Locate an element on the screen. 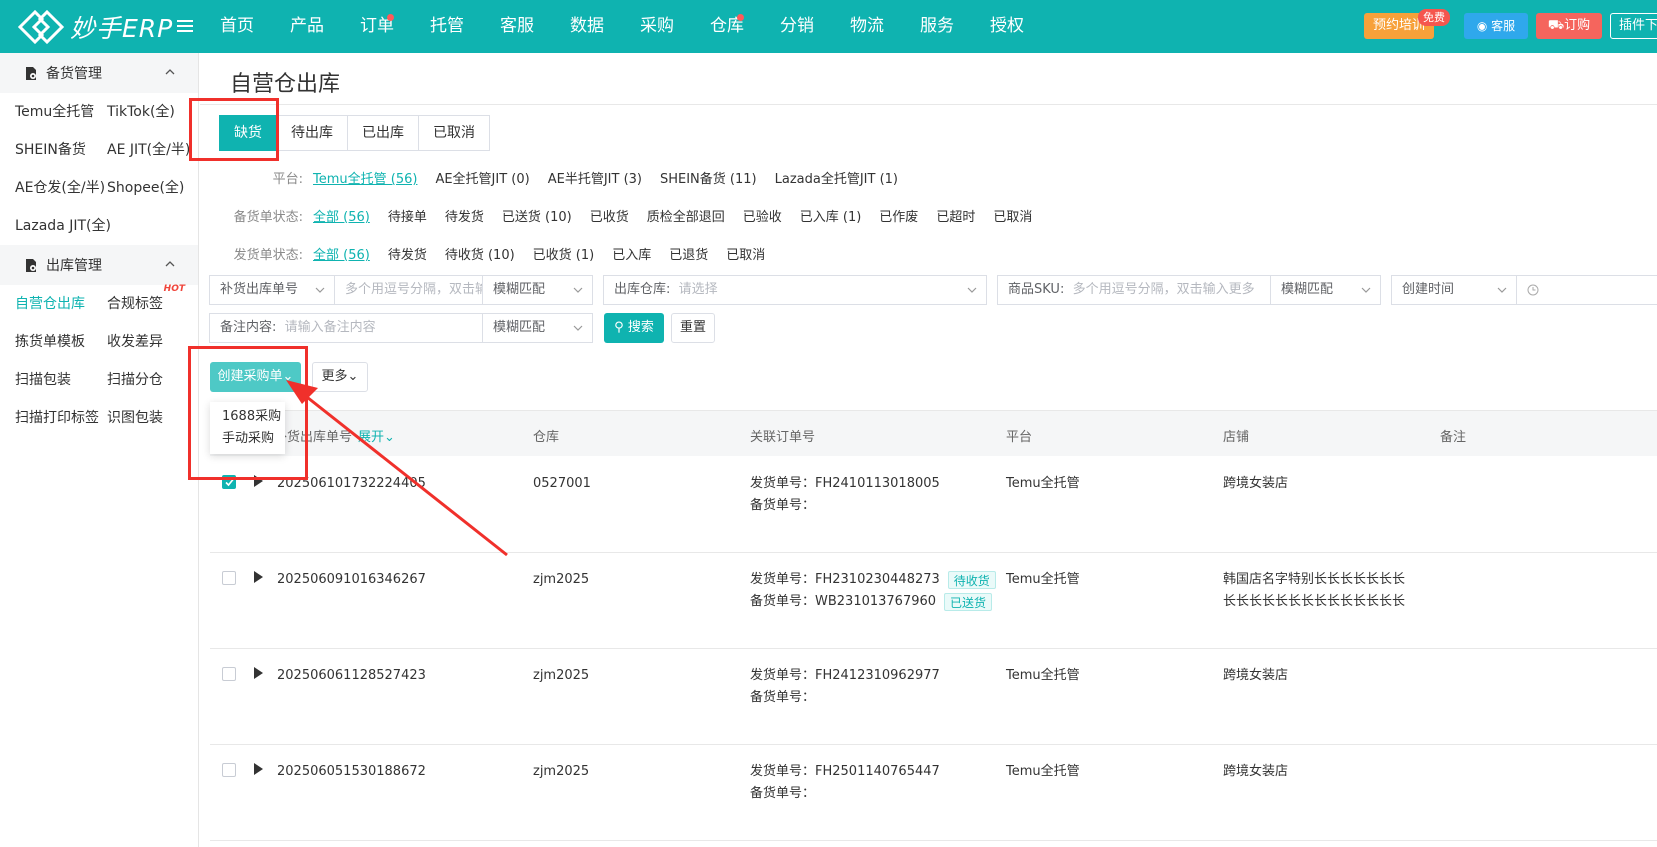  filter-option: Temu全托管 (56) is located at coordinates (365, 177).